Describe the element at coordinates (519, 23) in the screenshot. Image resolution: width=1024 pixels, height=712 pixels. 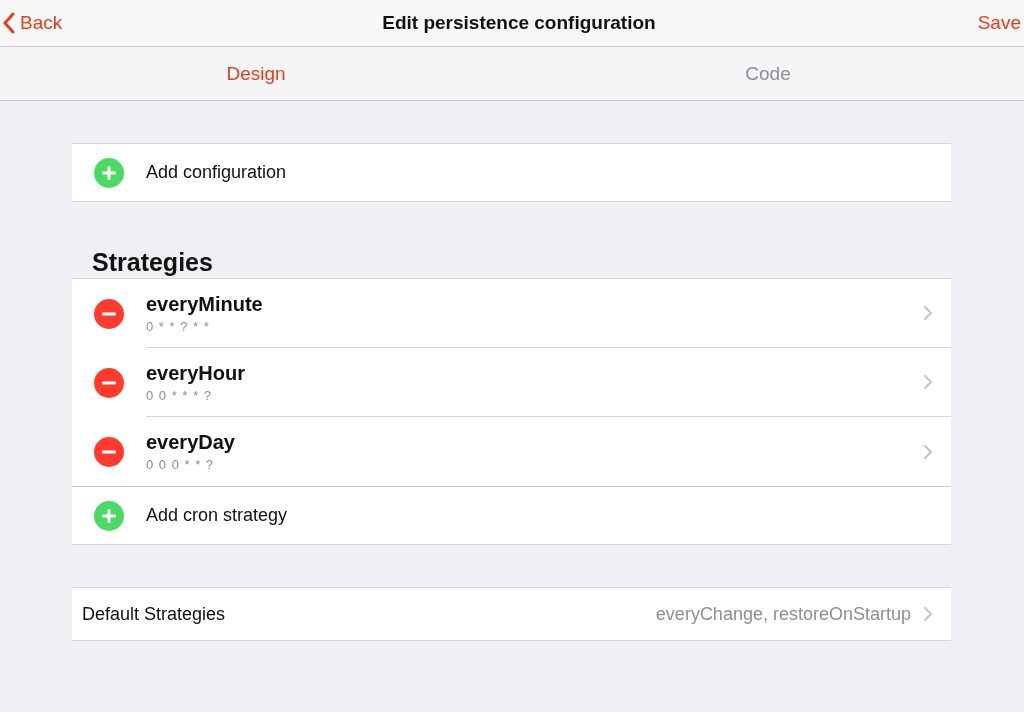
I see `screen-title: Edit persistence configuration` at that location.